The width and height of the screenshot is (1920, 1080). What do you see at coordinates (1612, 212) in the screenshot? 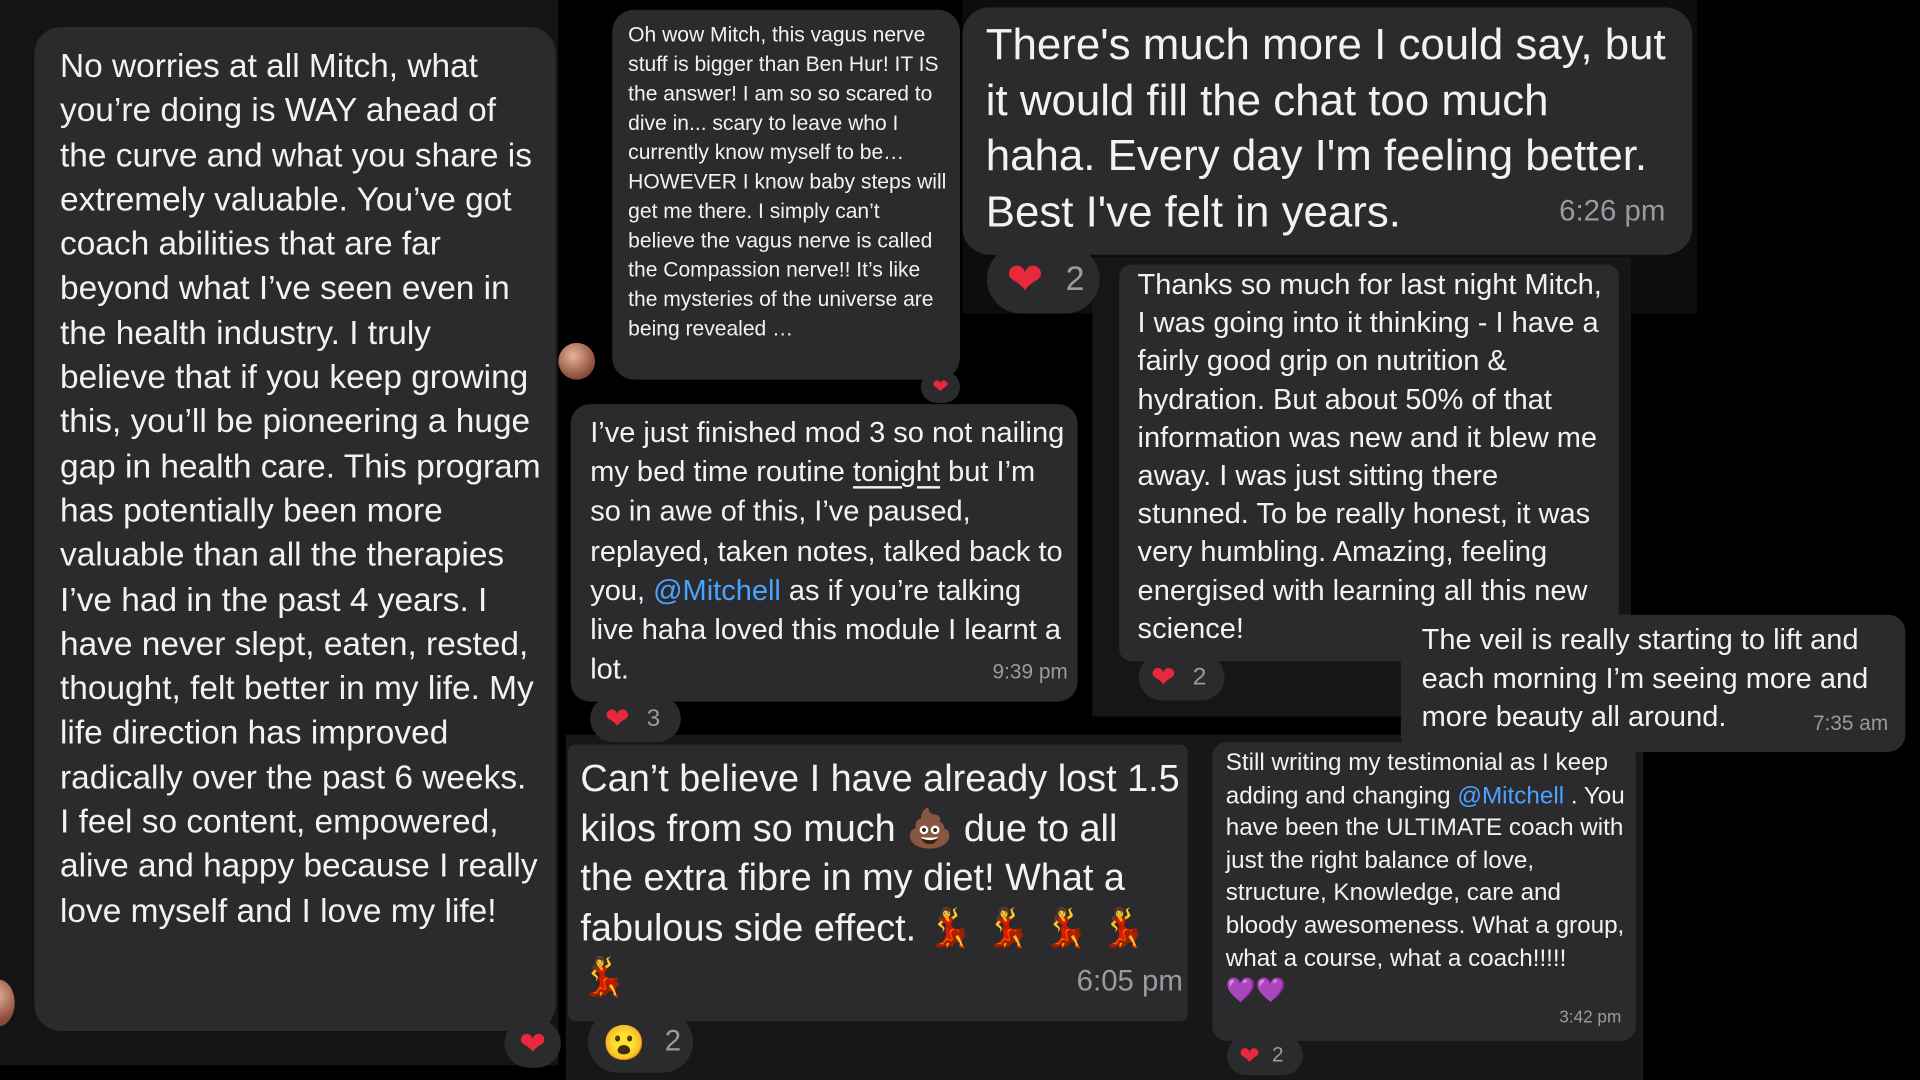
I see `message-timestamp: 6:26 pm` at bounding box center [1612, 212].